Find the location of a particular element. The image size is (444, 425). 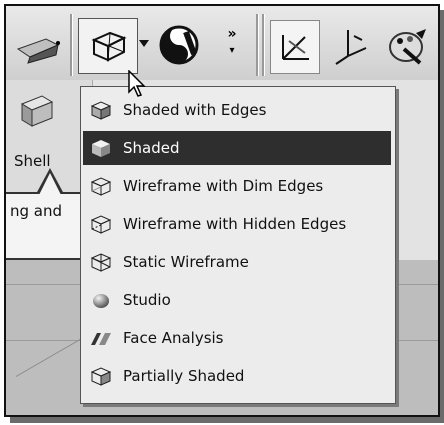

menu-item-studio: Studio is located at coordinates (237, 300).